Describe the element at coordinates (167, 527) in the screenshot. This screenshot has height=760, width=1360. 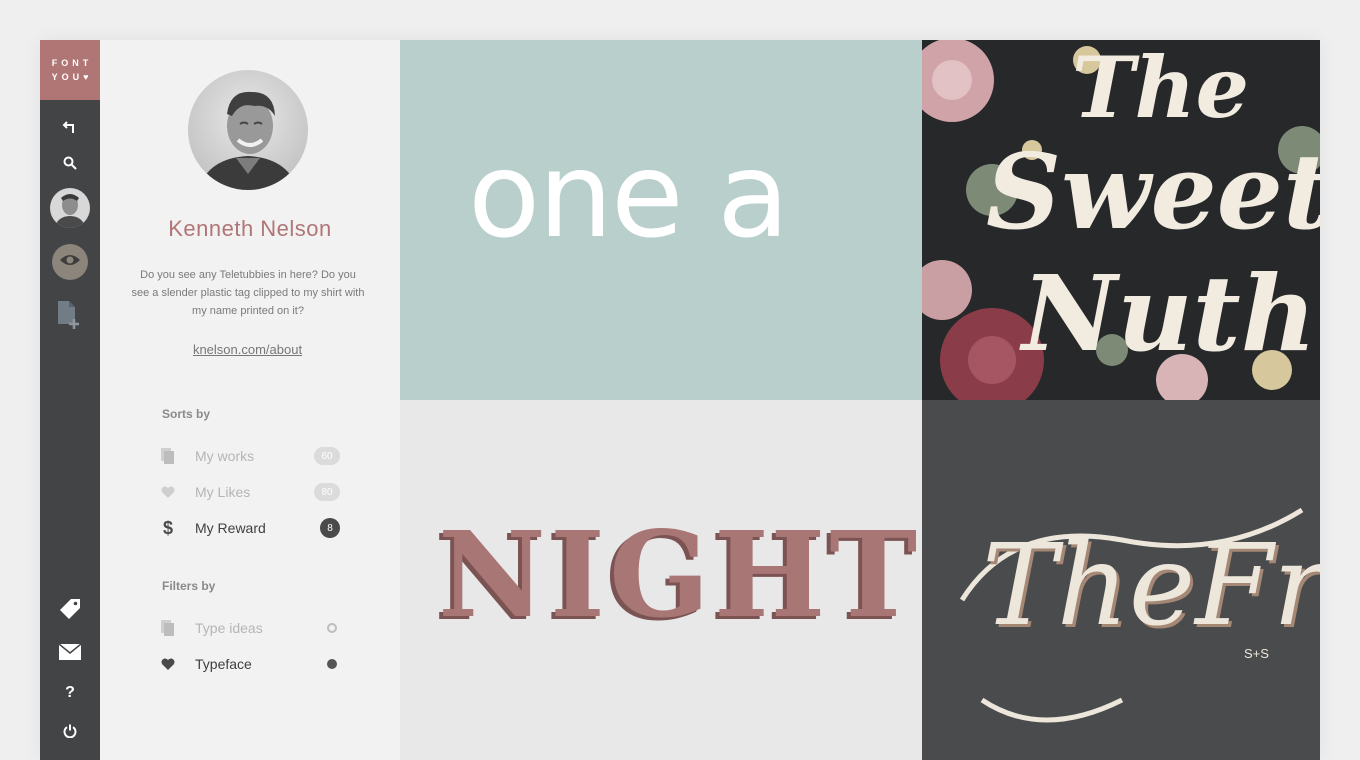
I see `dollar-icon: $` at that location.